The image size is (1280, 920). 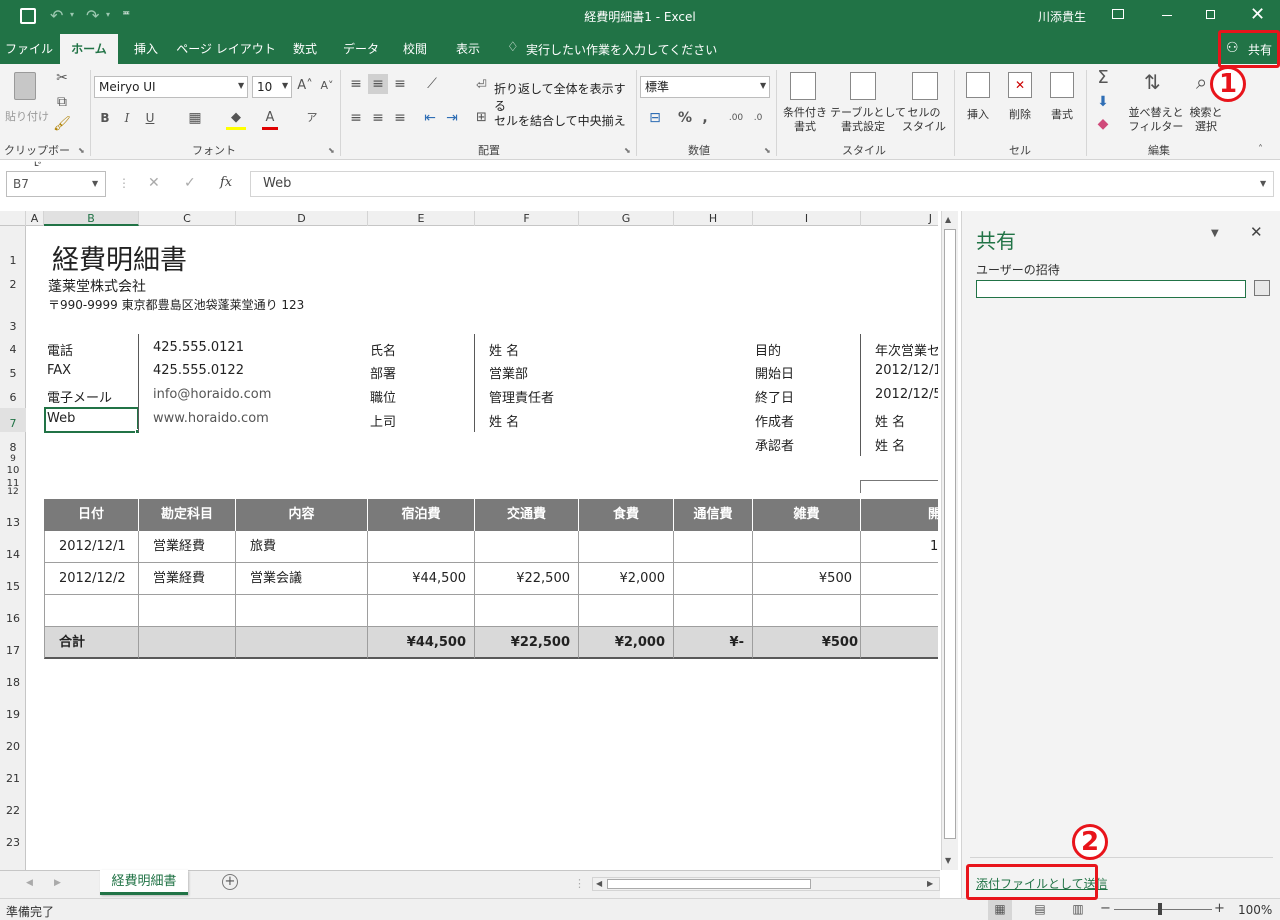 I want to click on sheet-tab-active: 経費明細書, so click(x=144, y=882).